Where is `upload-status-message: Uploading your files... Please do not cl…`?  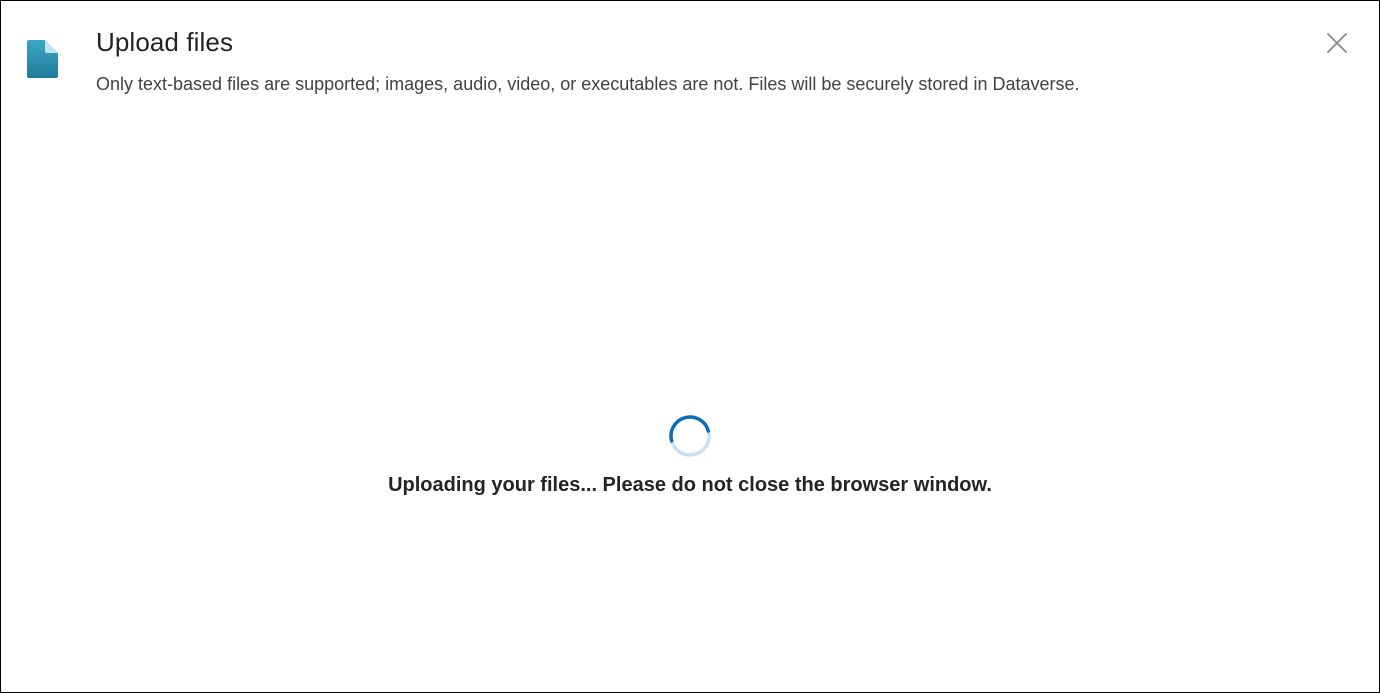 upload-status-message: Uploading your files... Please do not cl… is located at coordinates (690, 485).